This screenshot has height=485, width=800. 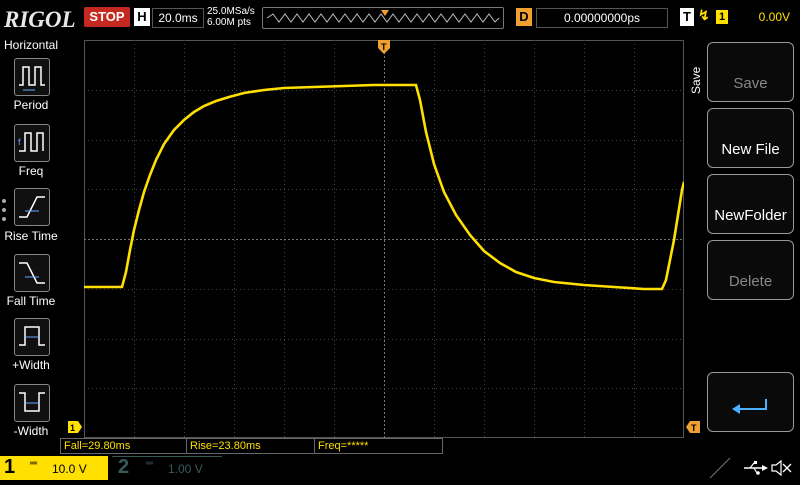 I want to click on run-stop-status: STOP, so click(x=107, y=17).